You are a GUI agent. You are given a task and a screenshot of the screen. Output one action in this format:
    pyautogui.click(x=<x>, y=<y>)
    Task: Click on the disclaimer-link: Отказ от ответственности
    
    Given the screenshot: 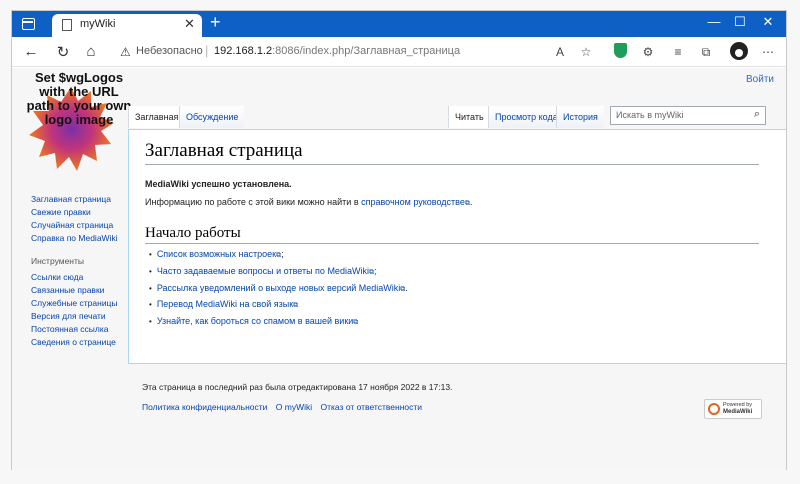 What is the action you would take?
    pyautogui.click(x=372, y=407)
    